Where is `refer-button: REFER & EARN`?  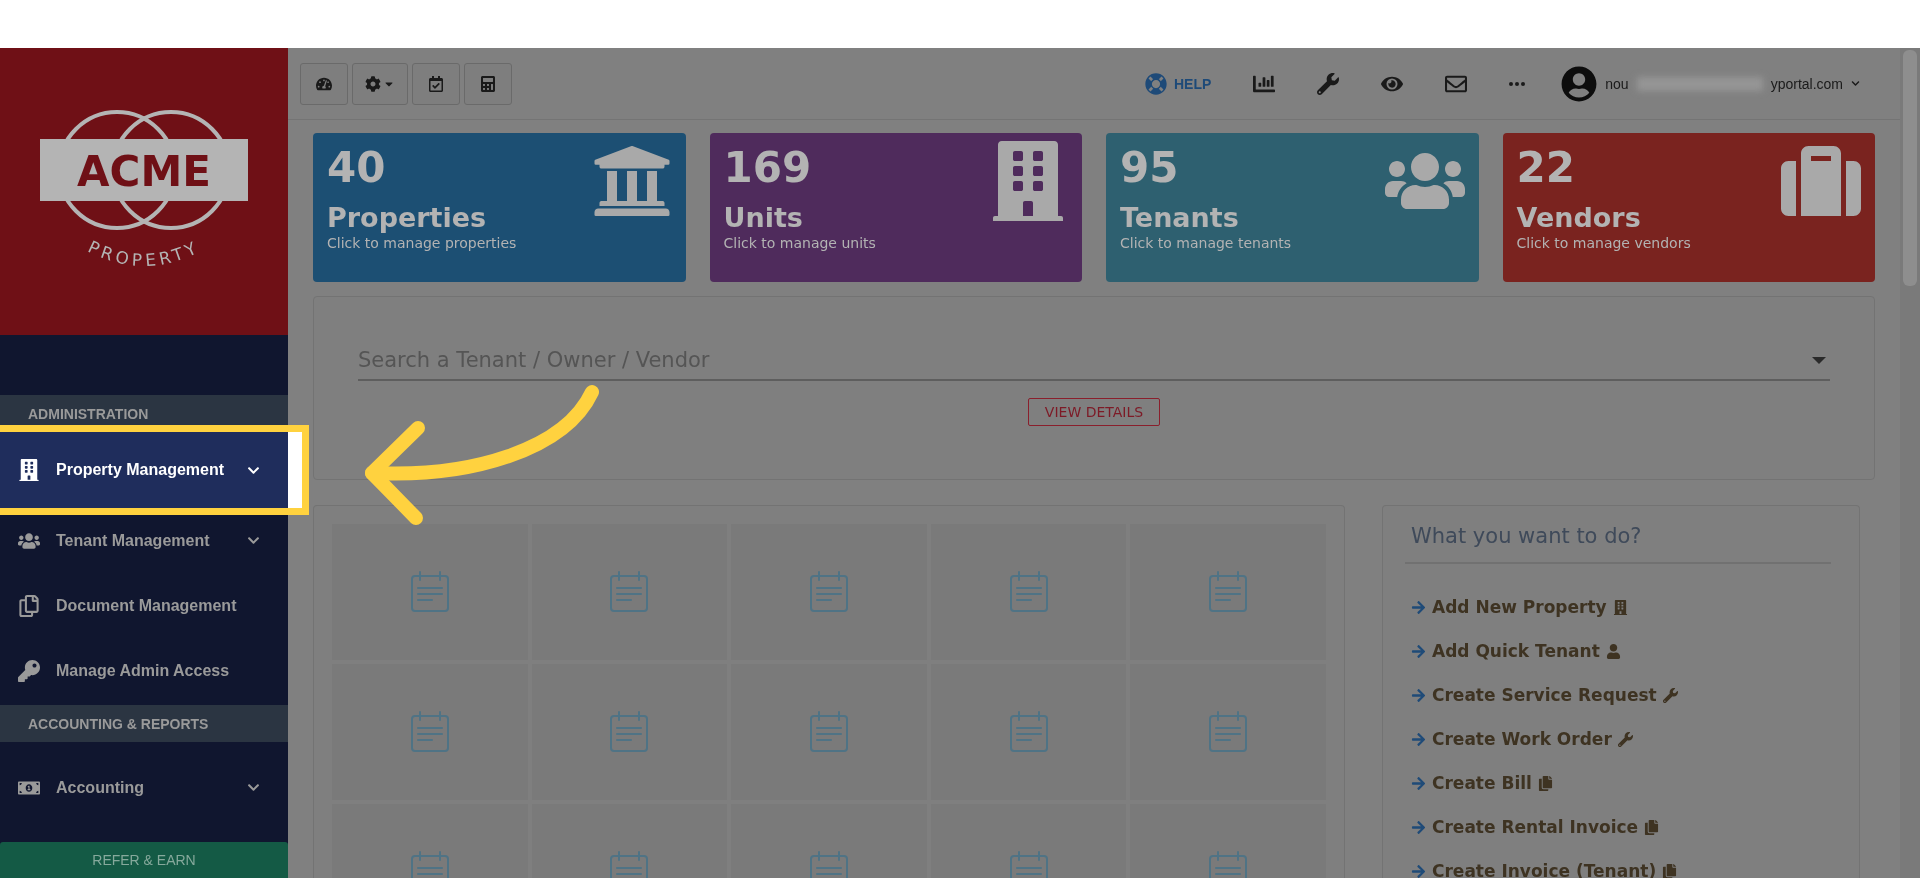 refer-button: REFER & EARN is located at coordinates (144, 860).